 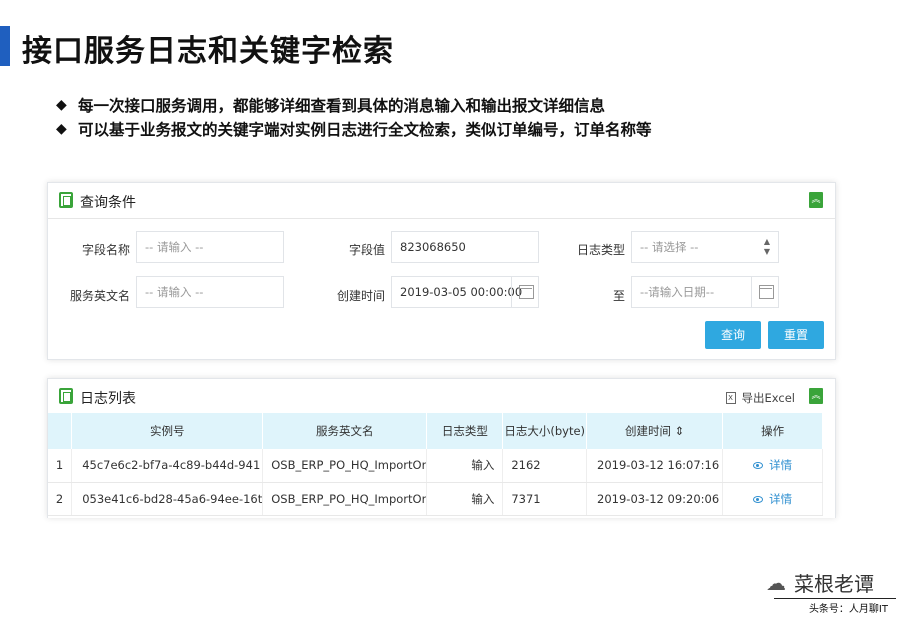 I want to click on bullet-text: 可以基于业务报文的关键字端对实例日志进行全文检索，类似订单编号，订单名称等, so click(x=365, y=130).